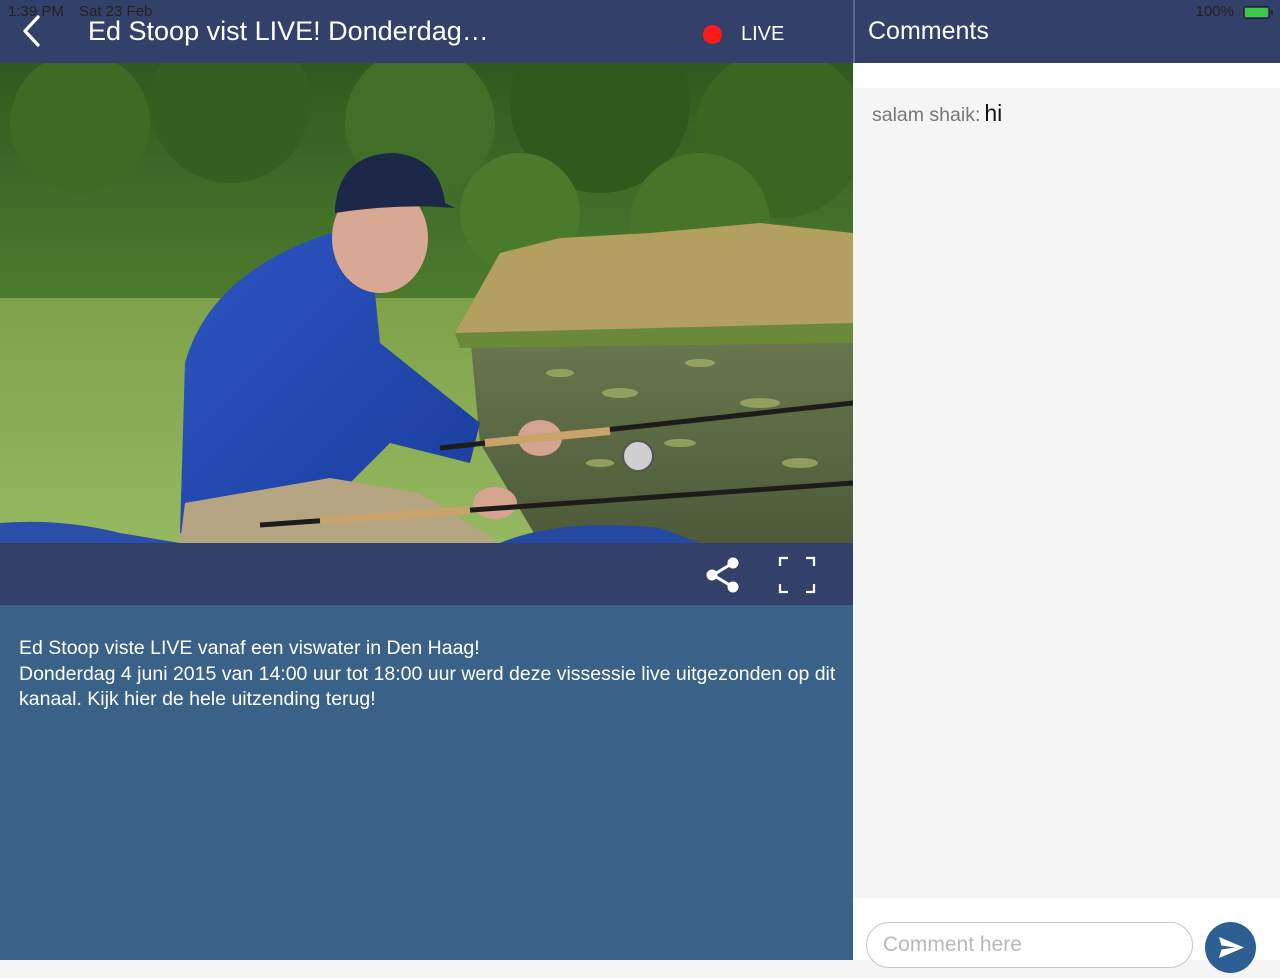  What do you see at coordinates (763, 34) in the screenshot?
I see `live-label: LIVE` at bounding box center [763, 34].